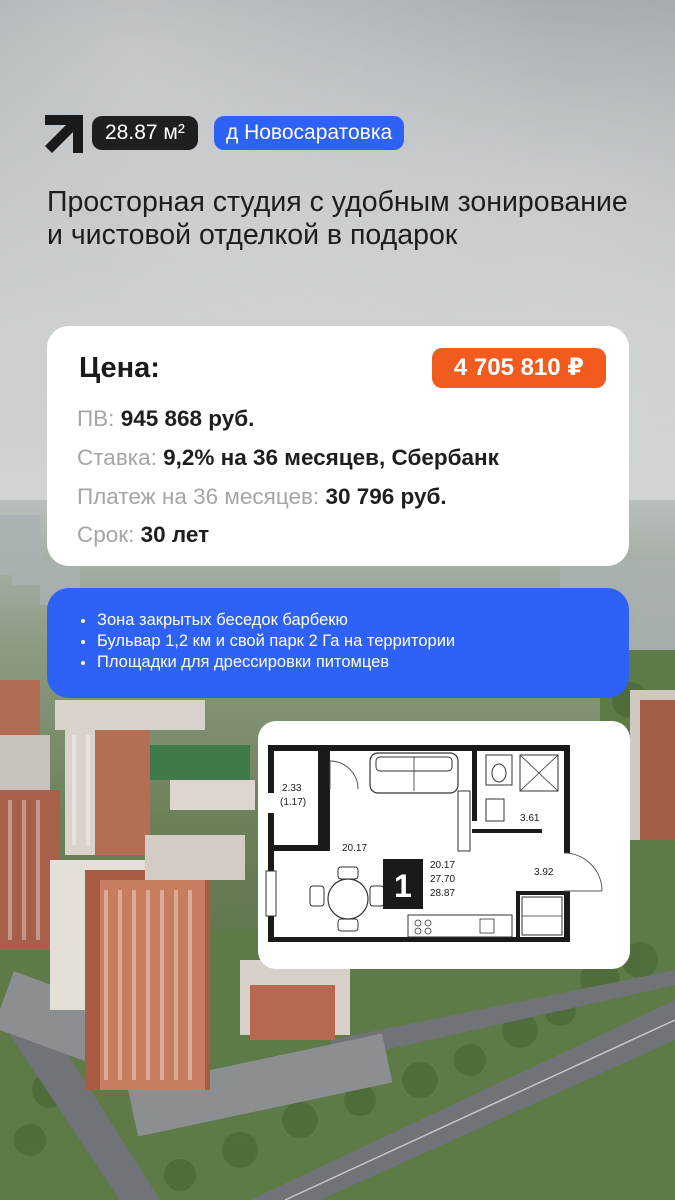  What do you see at coordinates (117, 457) in the screenshot?
I see `rate-key: Ставка:` at bounding box center [117, 457].